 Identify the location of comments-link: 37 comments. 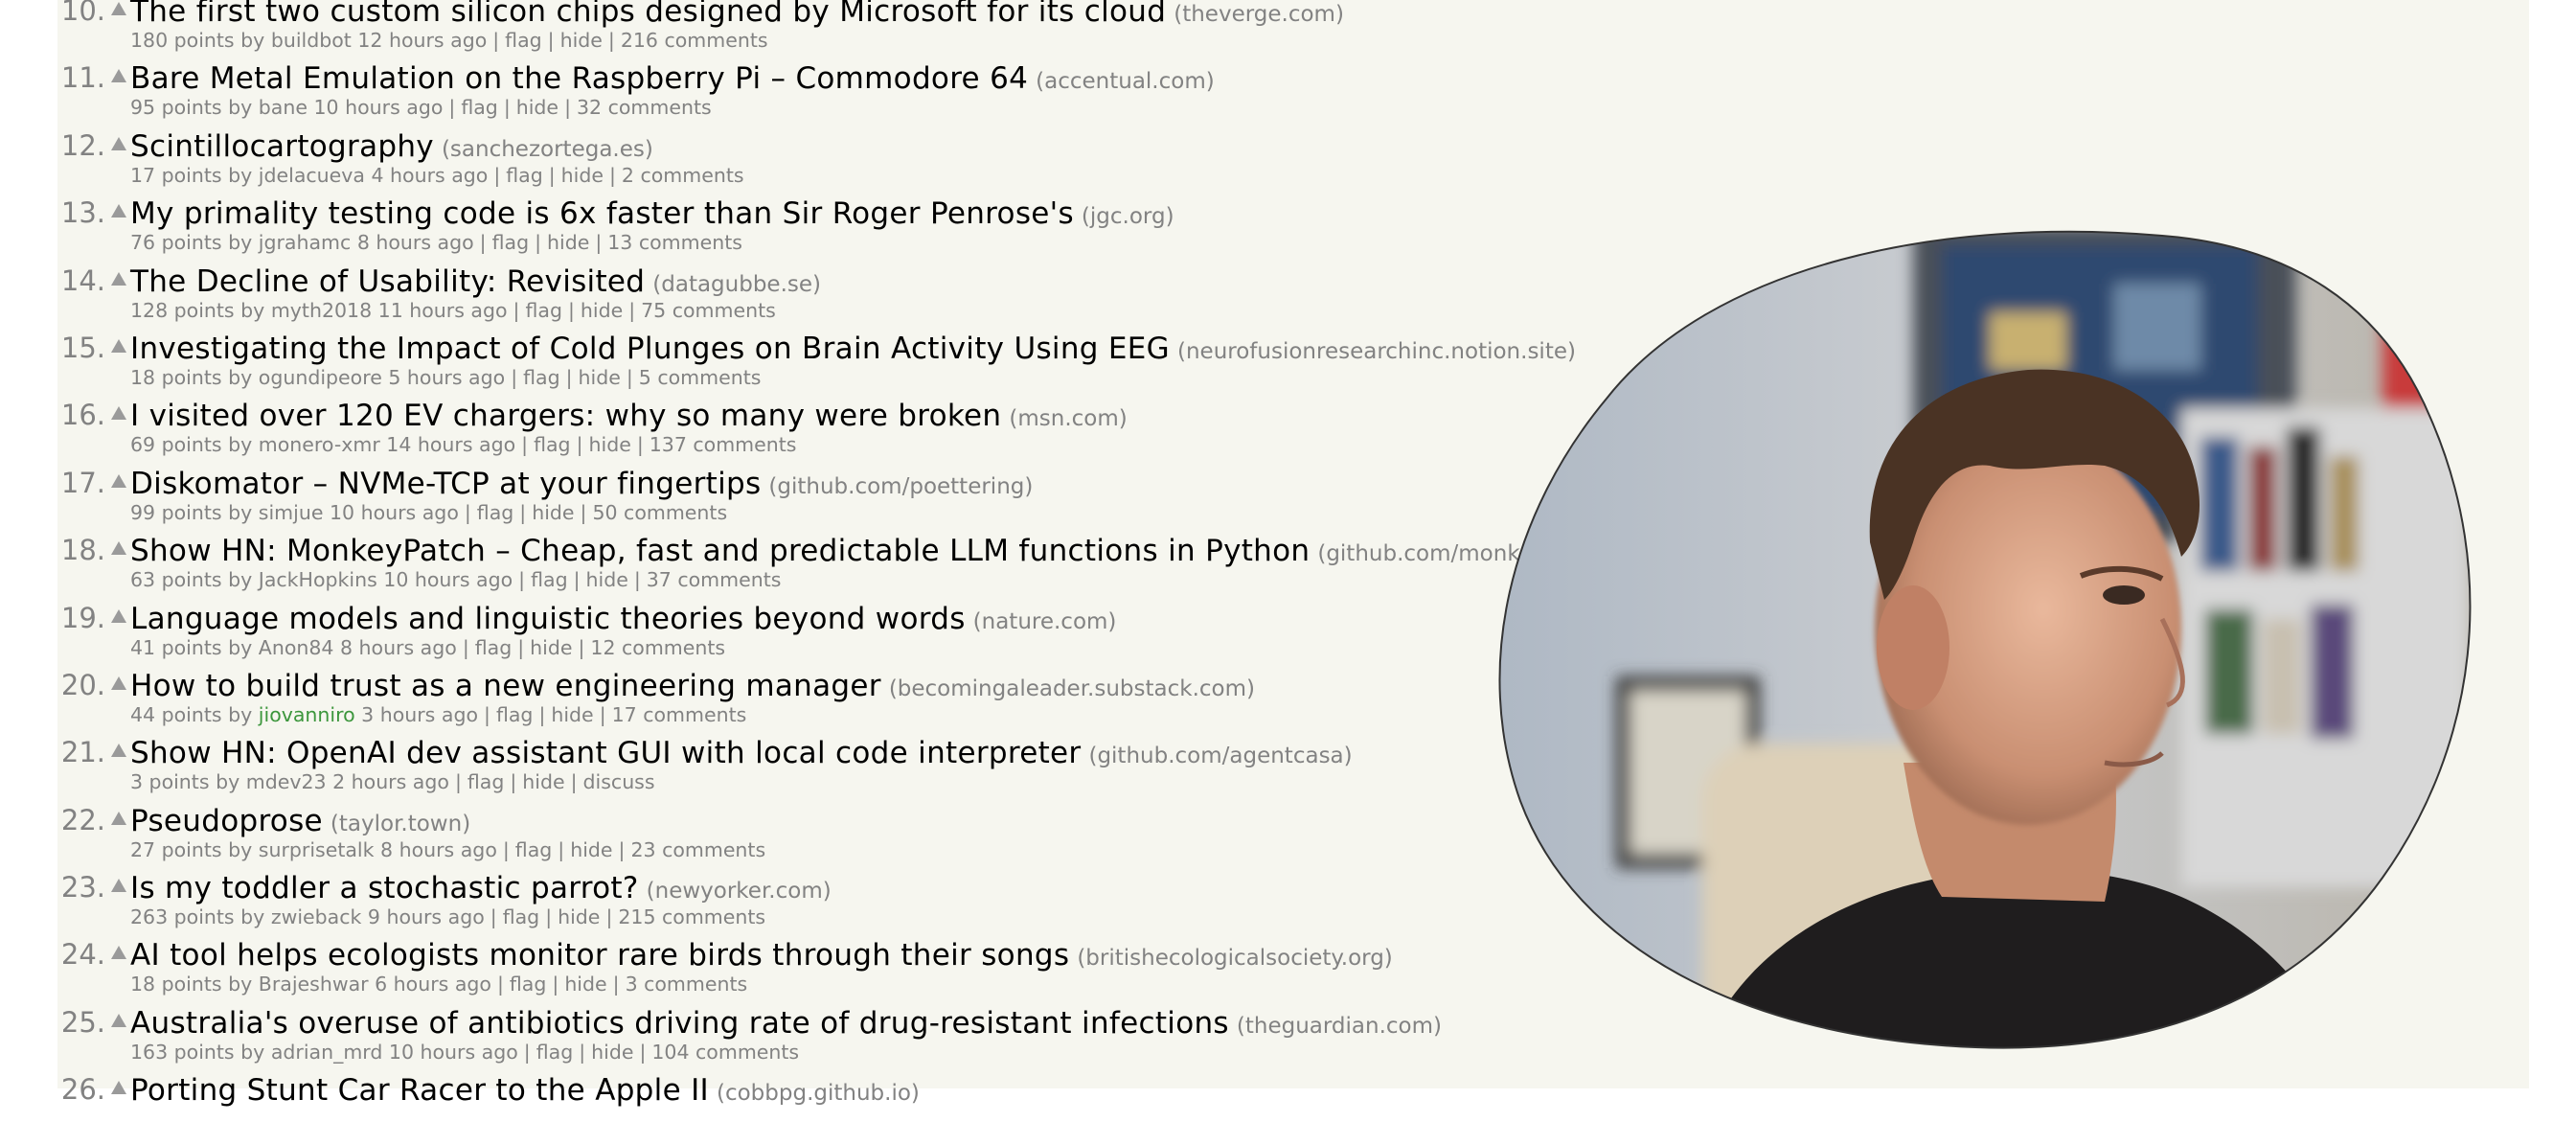
(714, 580).